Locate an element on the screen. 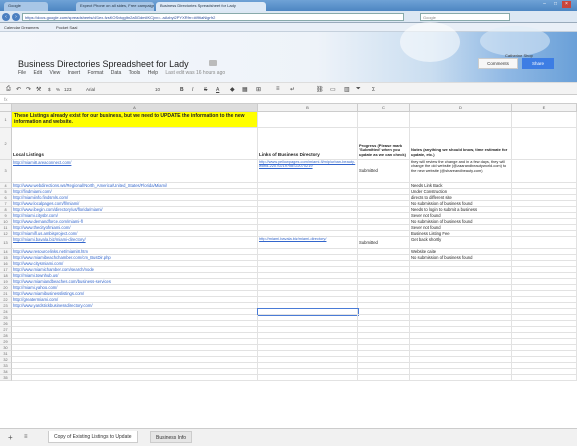 This screenshot has height=446, width=577. share-button: Share is located at coordinates (538, 63).